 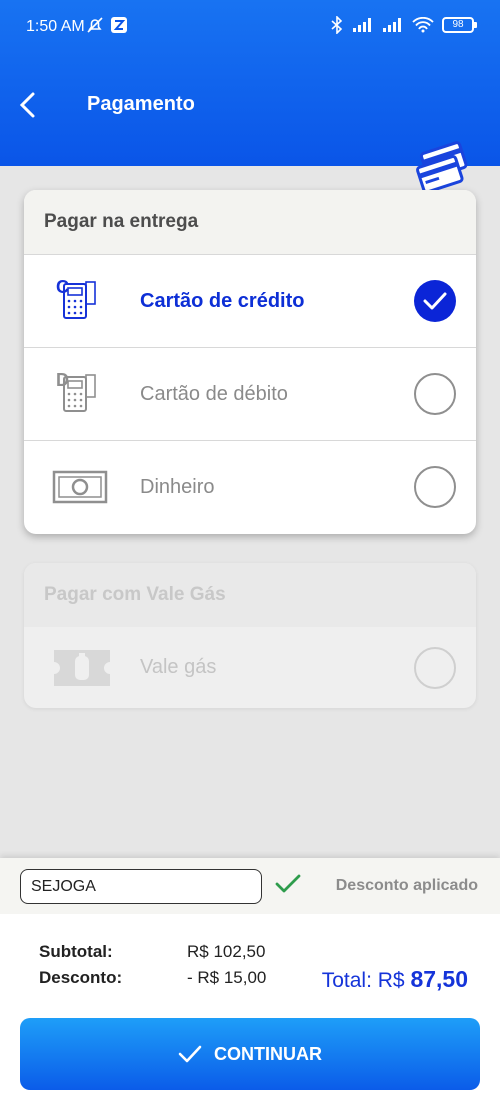 I want to click on option-label: Vale gás, so click(x=178, y=667).